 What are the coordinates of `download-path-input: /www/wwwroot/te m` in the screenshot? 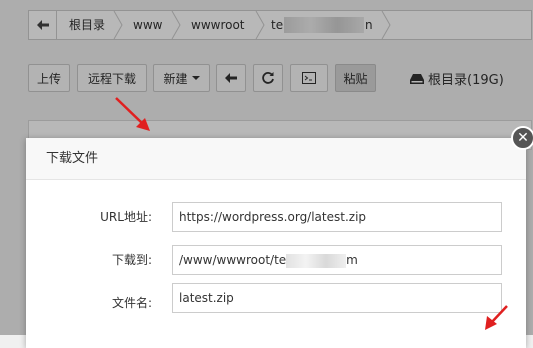 It's located at (337, 260).